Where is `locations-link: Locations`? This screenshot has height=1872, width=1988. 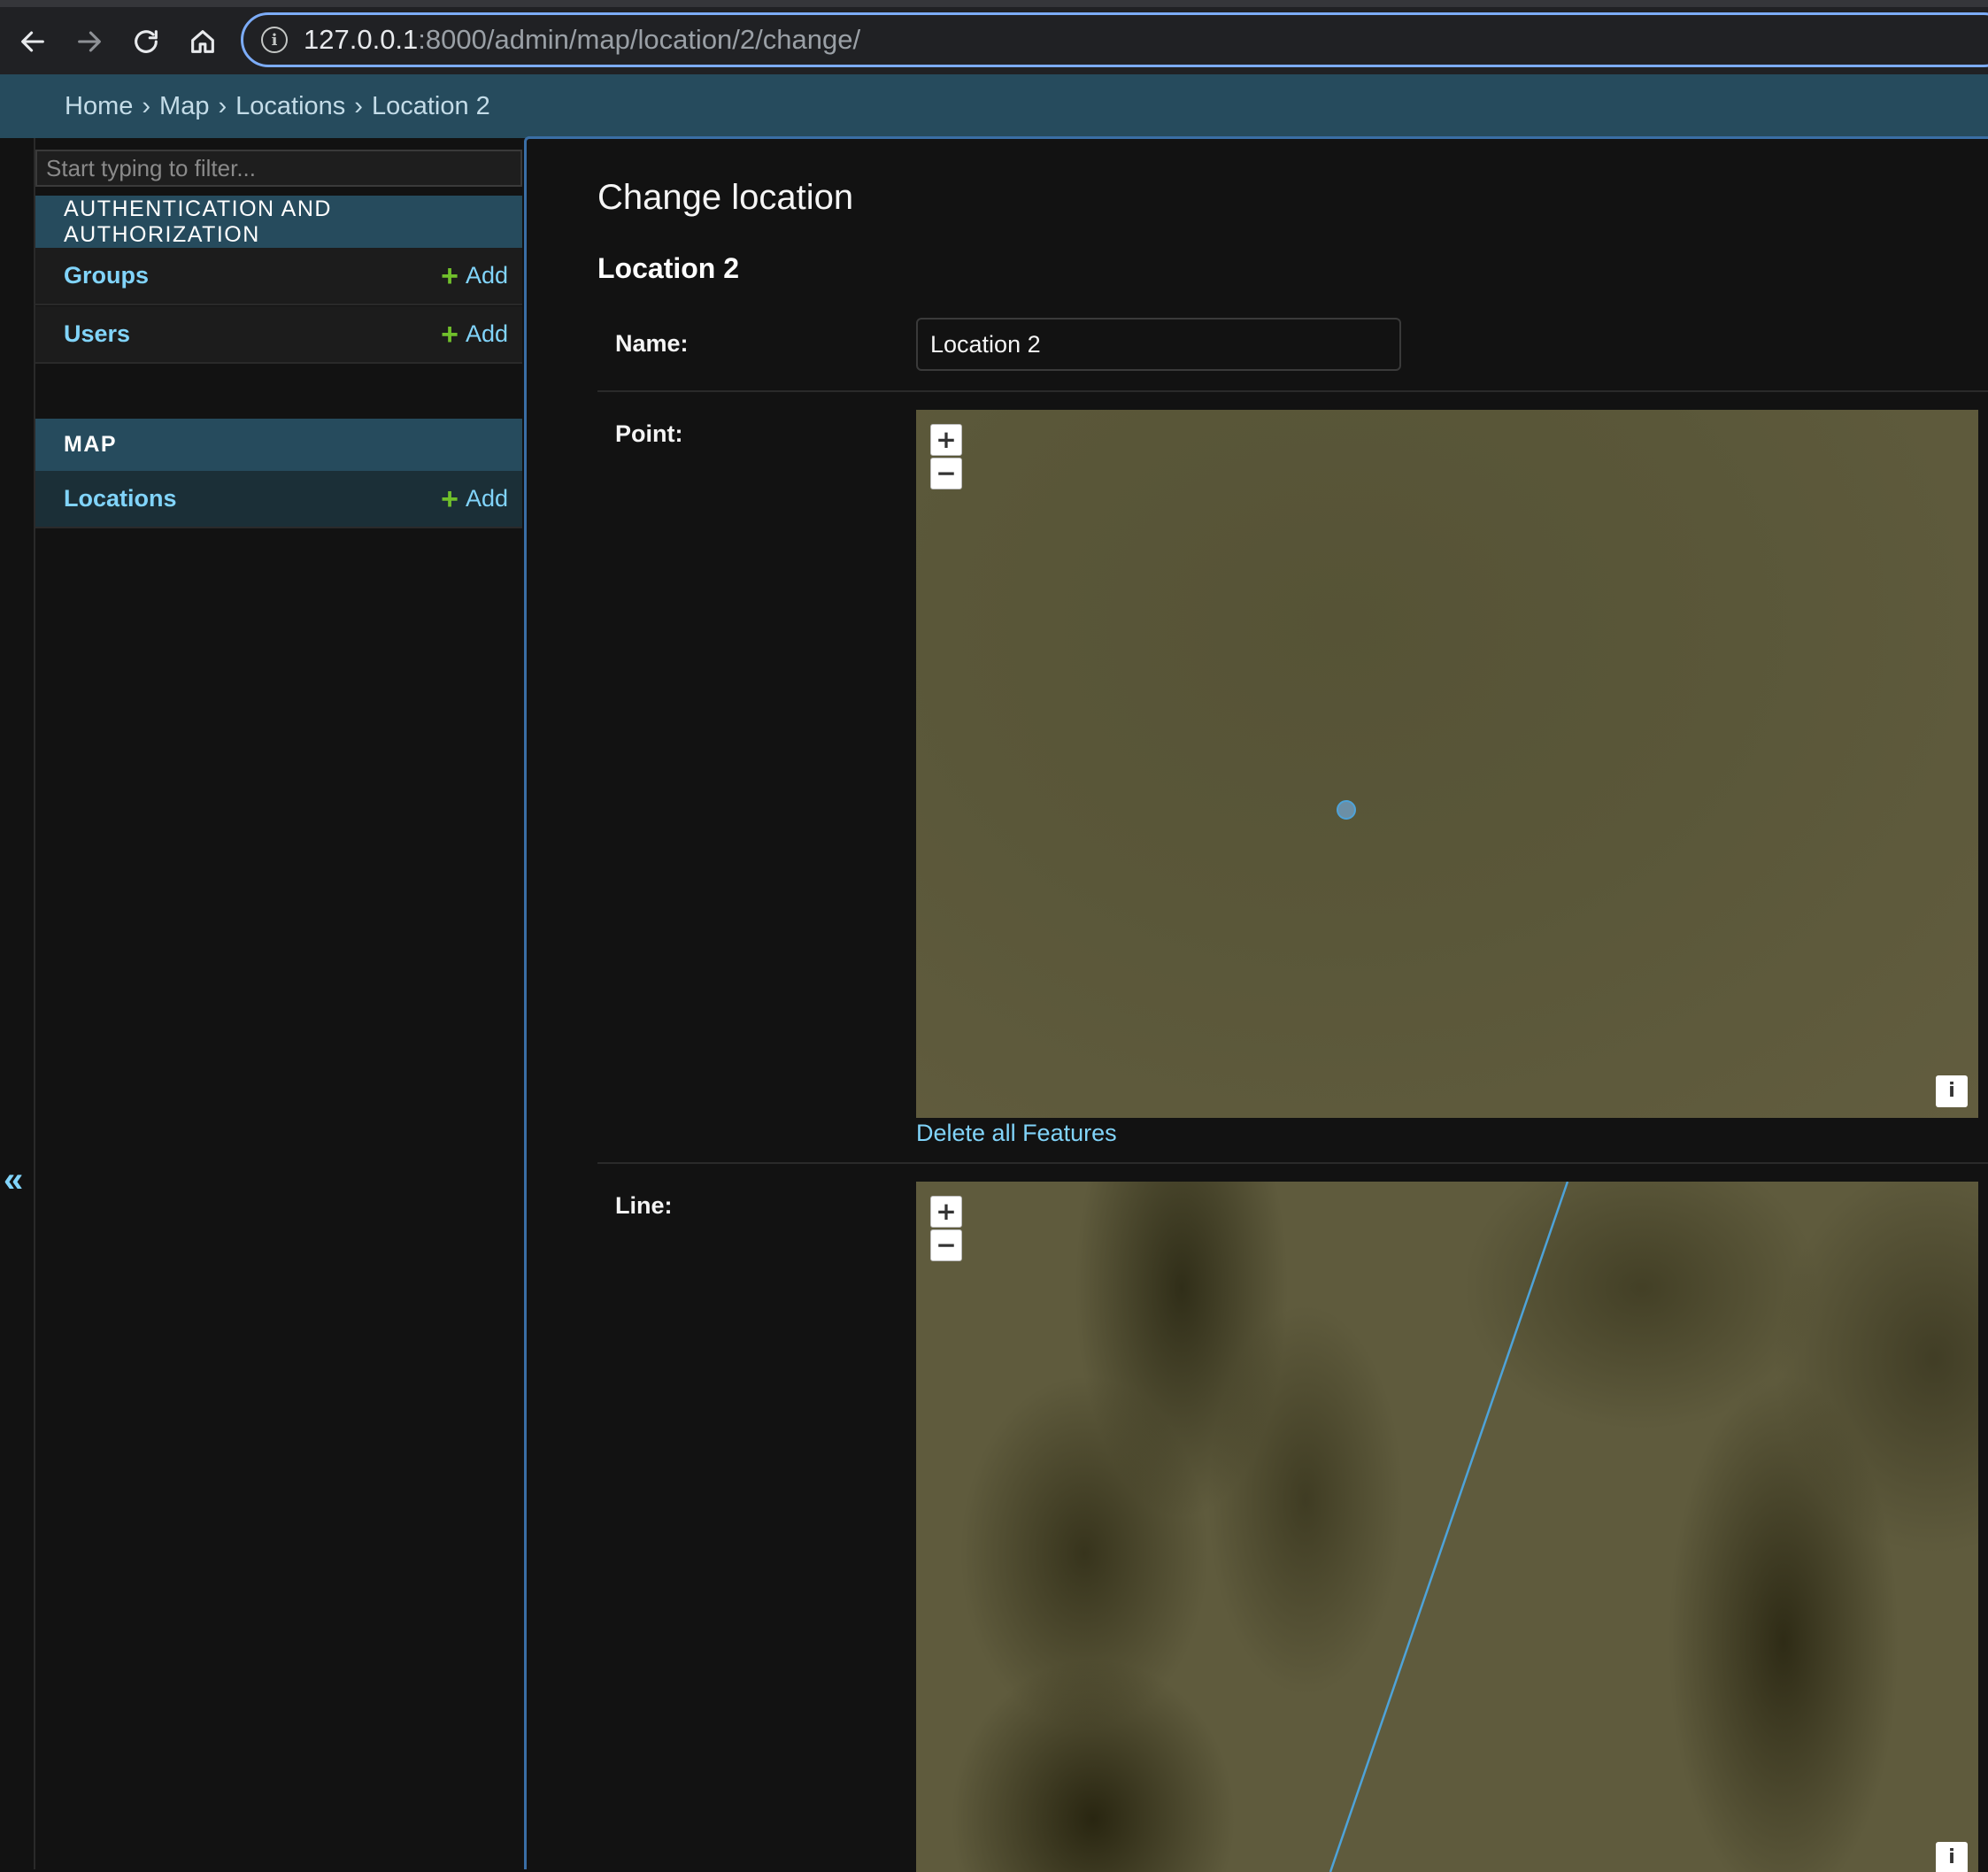 locations-link: Locations is located at coordinates (120, 498).